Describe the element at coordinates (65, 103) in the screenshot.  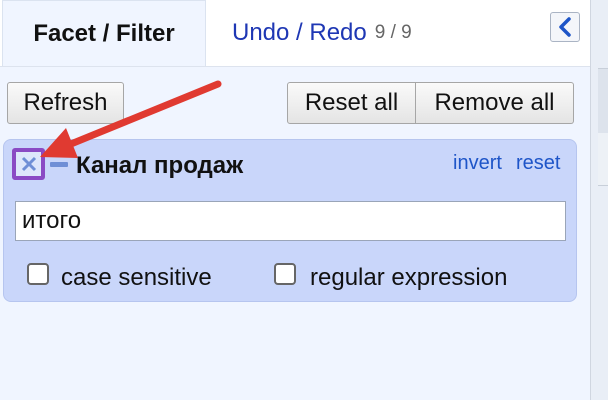
I see `refresh-button: Refresh` at that location.